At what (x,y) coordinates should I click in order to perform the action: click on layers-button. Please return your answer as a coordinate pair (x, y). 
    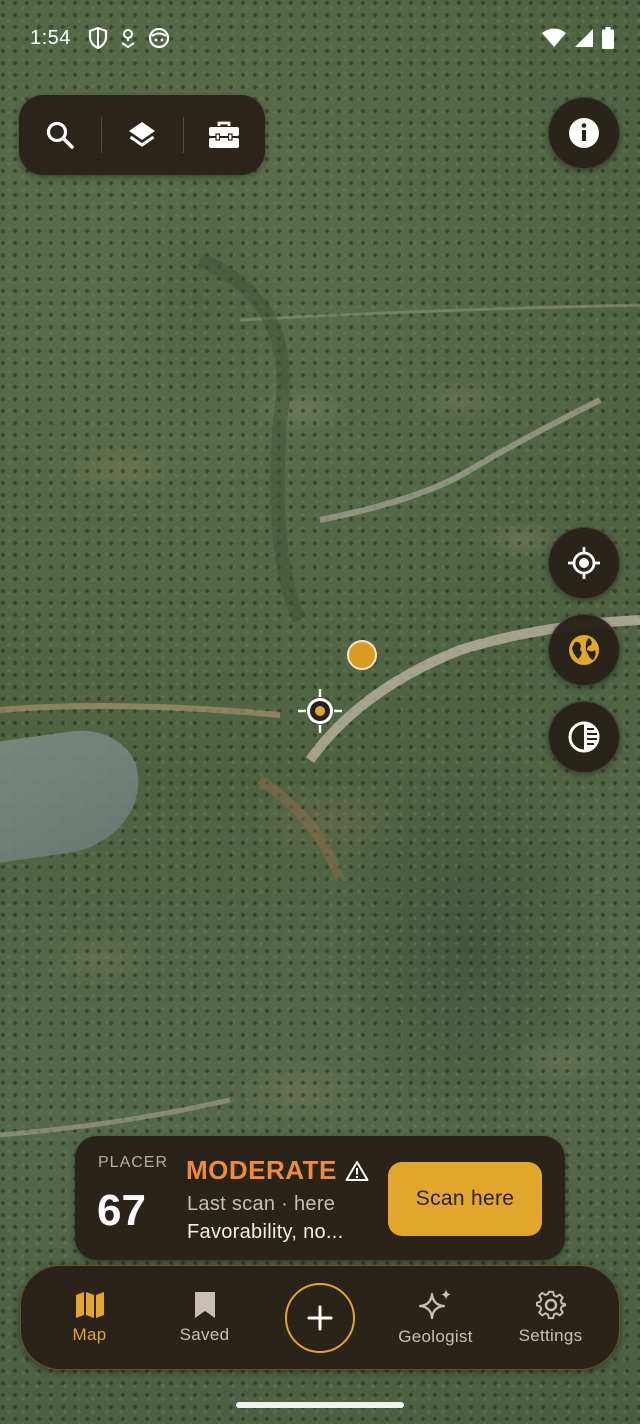
    Looking at the image, I should click on (142, 135).